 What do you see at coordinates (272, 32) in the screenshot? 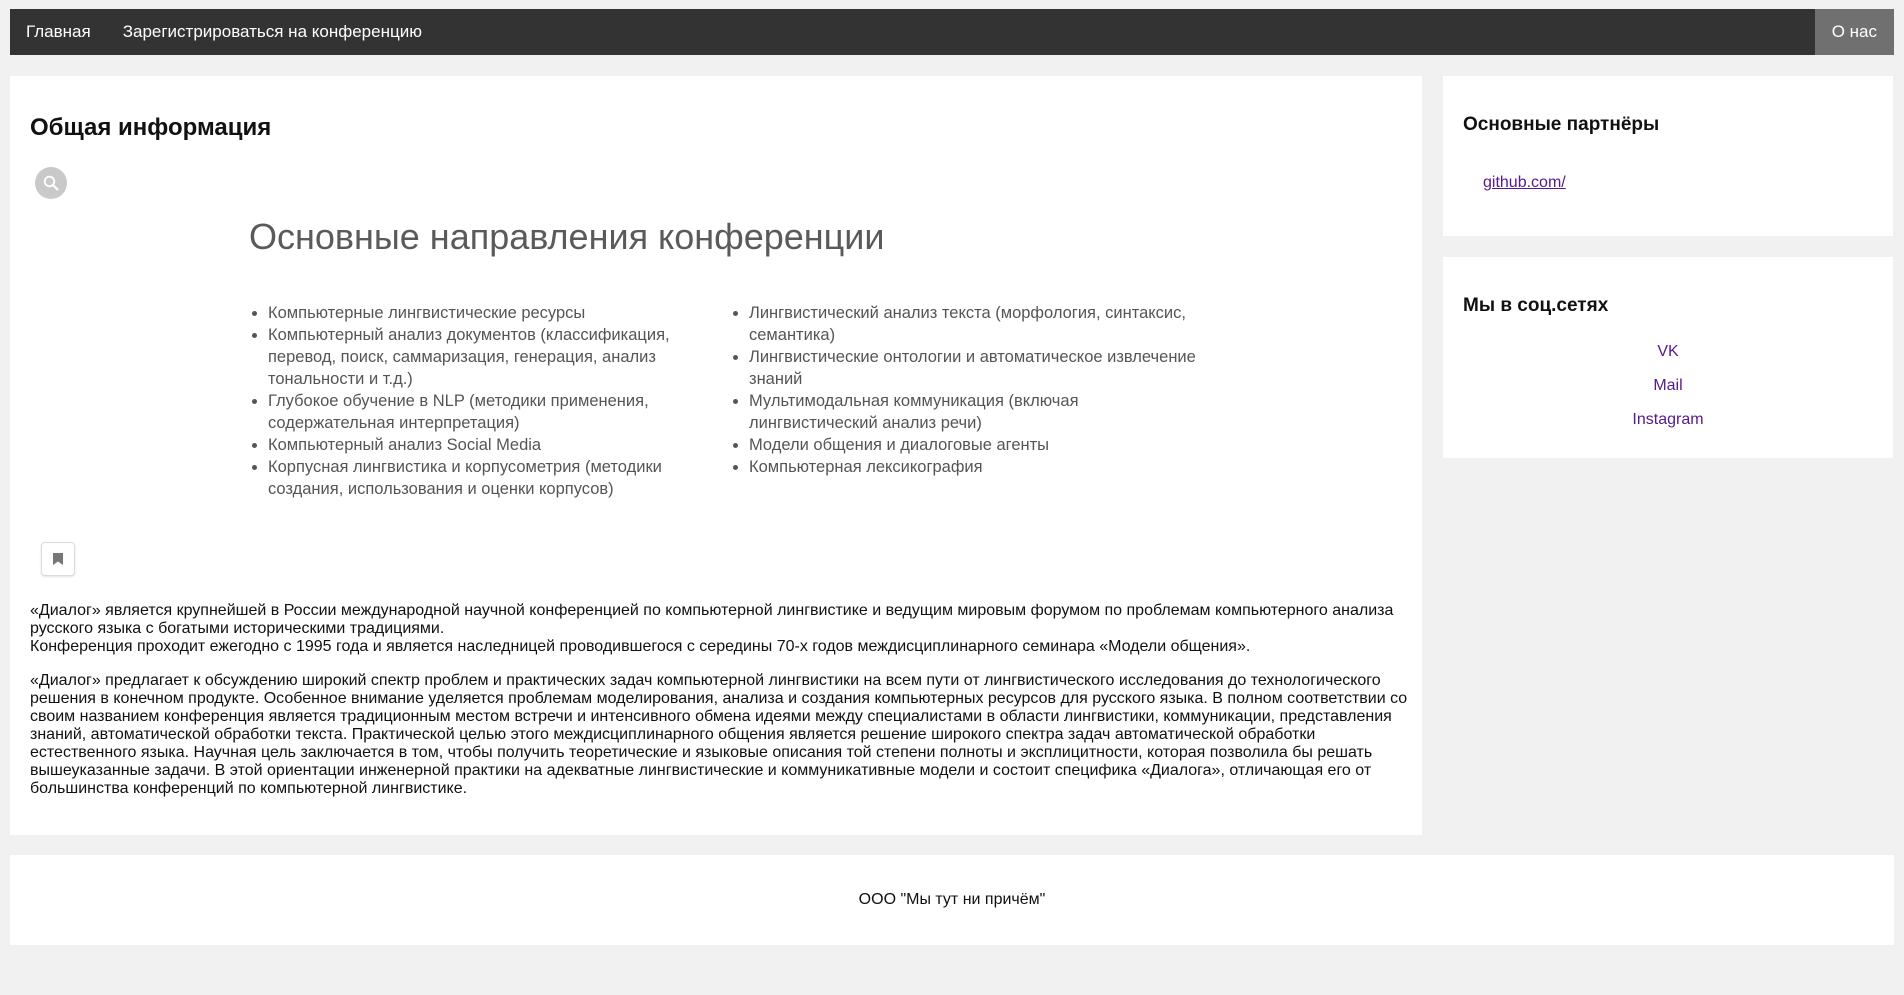
I see `nav-register-link: Зарегистрироваться на конференцию` at bounding box center [272, 32].